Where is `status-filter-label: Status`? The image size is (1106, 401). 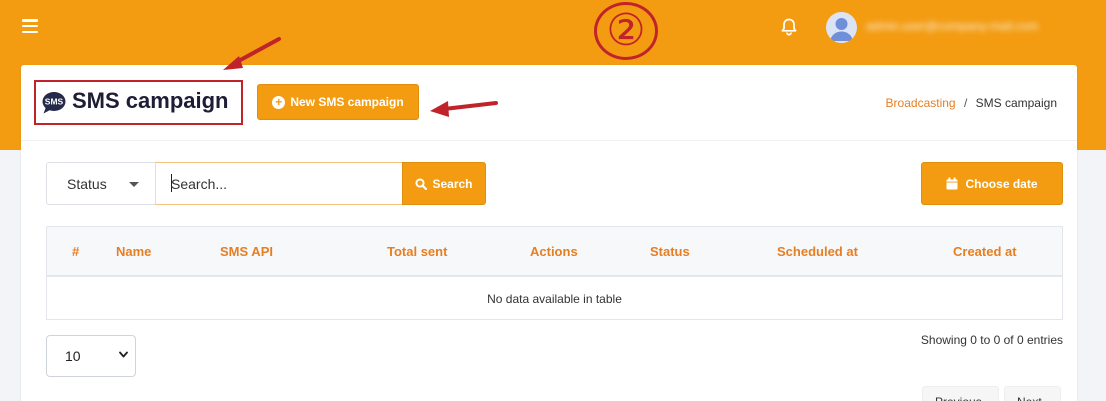 status-filter-label: Status is located at coordinates (87, 183).